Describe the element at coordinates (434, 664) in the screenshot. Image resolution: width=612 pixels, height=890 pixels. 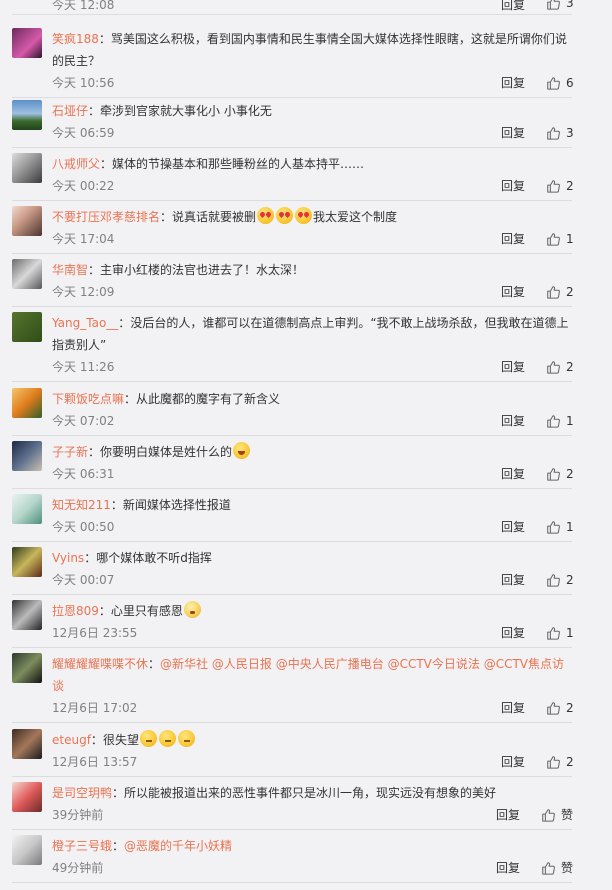
I see `mention-link: @CCTV今日说法` at that location.